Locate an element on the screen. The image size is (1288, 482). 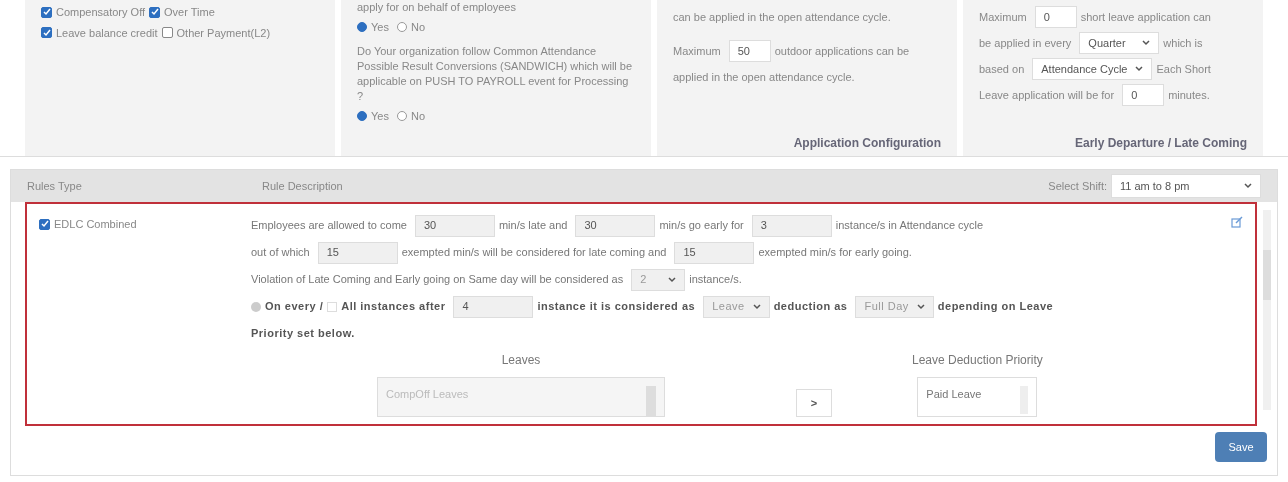
text: min/s go early for is located at coordinates (701, 226).